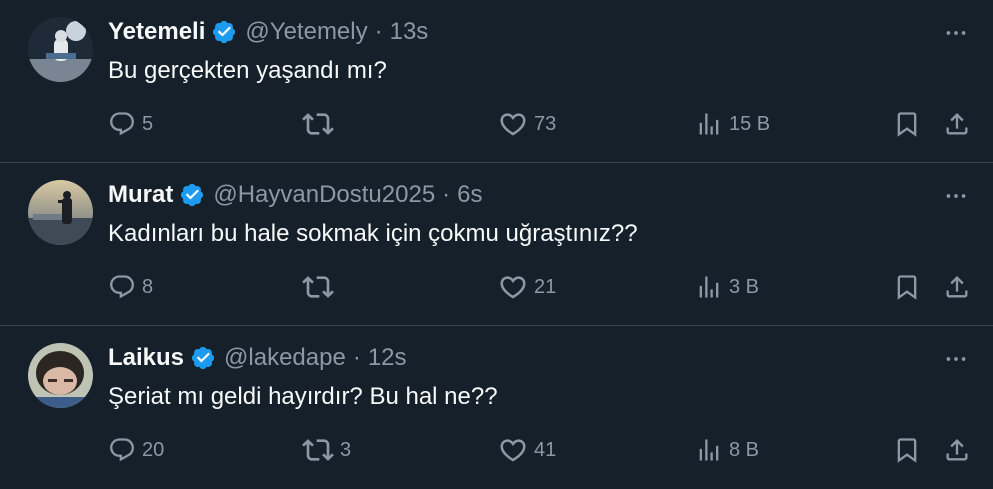  Describe the element at coordinates (545, 449) in the screenshot. I see `like-count: 41` at that location.